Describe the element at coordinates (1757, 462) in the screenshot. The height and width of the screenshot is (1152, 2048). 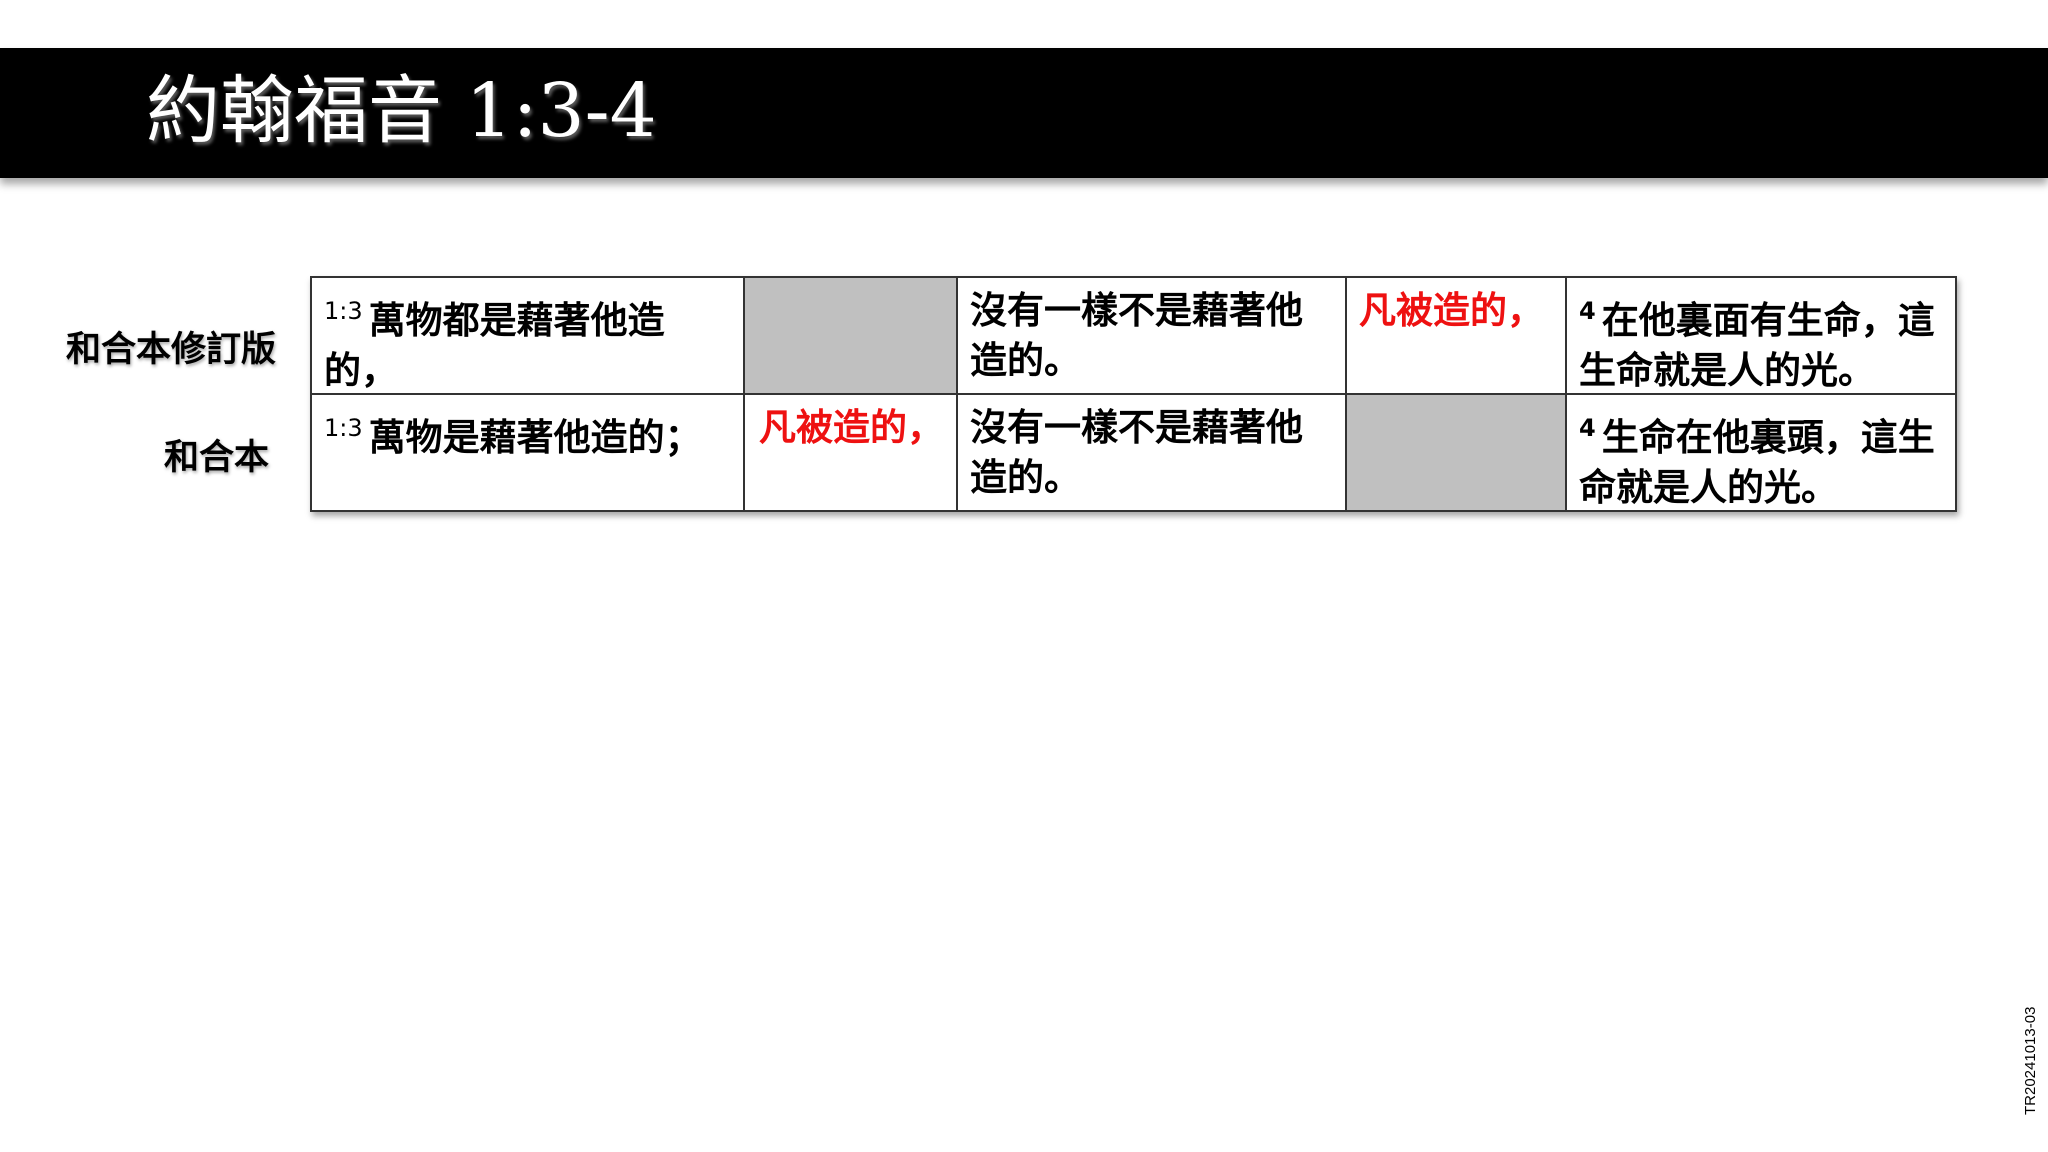
I see `verse-text: 生命在他裏頭，這生命就是人的光。` at that location.